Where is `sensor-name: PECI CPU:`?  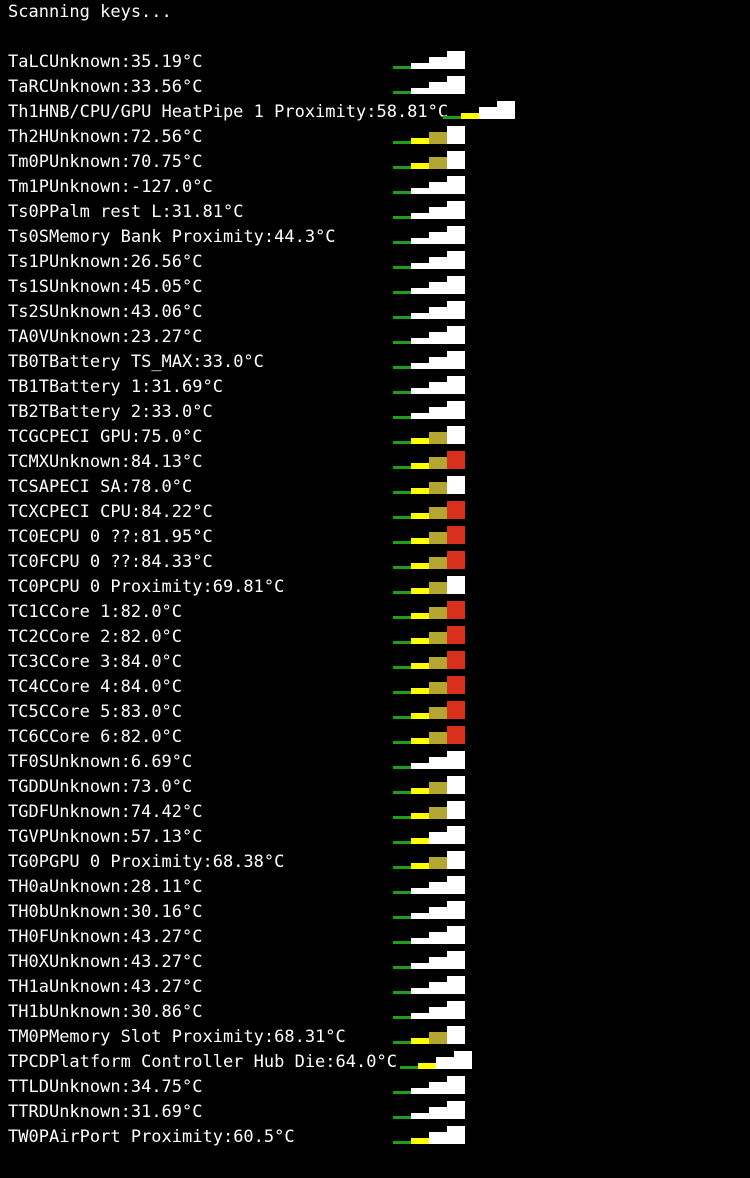 sensor-name: PECI CPU: is located at coordinates (95, 511).